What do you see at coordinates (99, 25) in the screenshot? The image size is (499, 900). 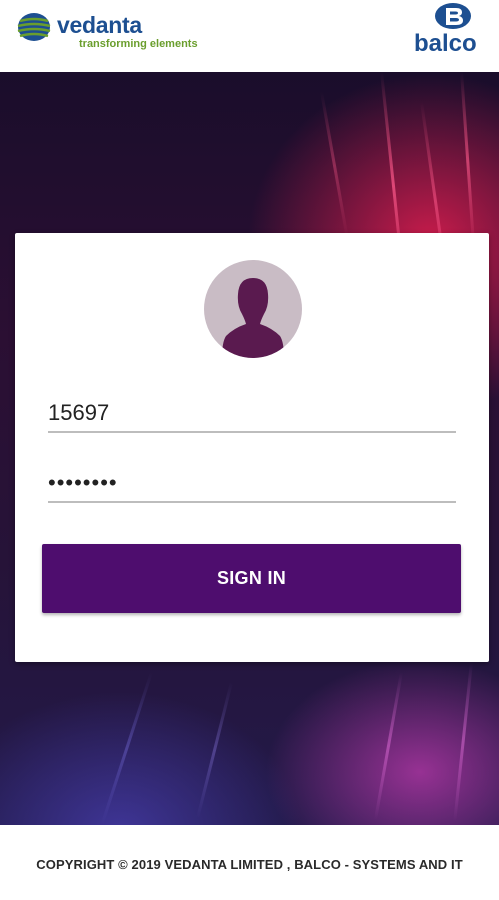 I see `vedanta-logo-name: vedanta` at bounding box center [99, 25].